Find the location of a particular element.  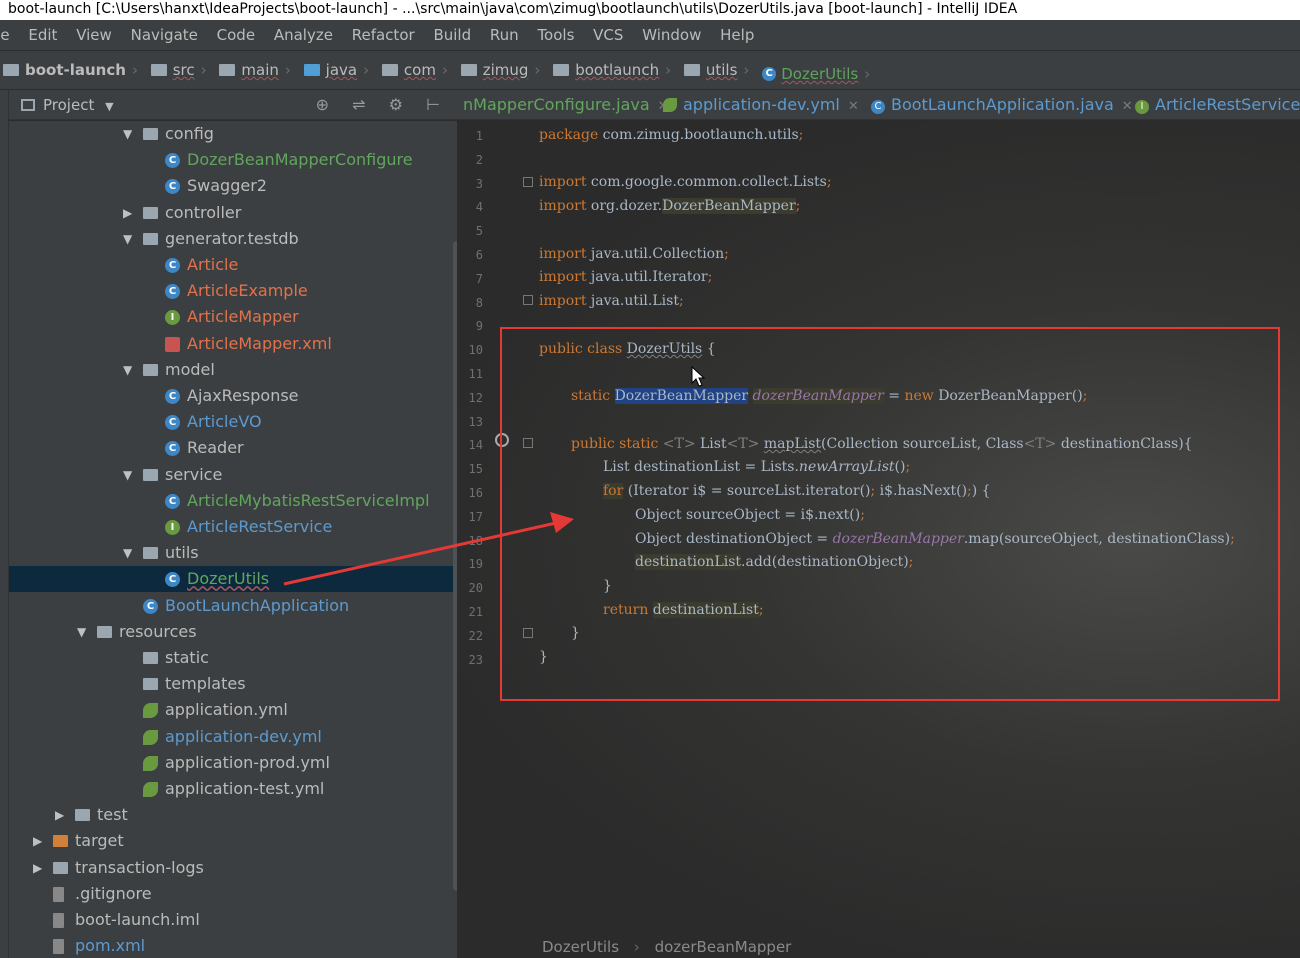

tree-item-model: ▼ model is located at coordinates (233, 370).